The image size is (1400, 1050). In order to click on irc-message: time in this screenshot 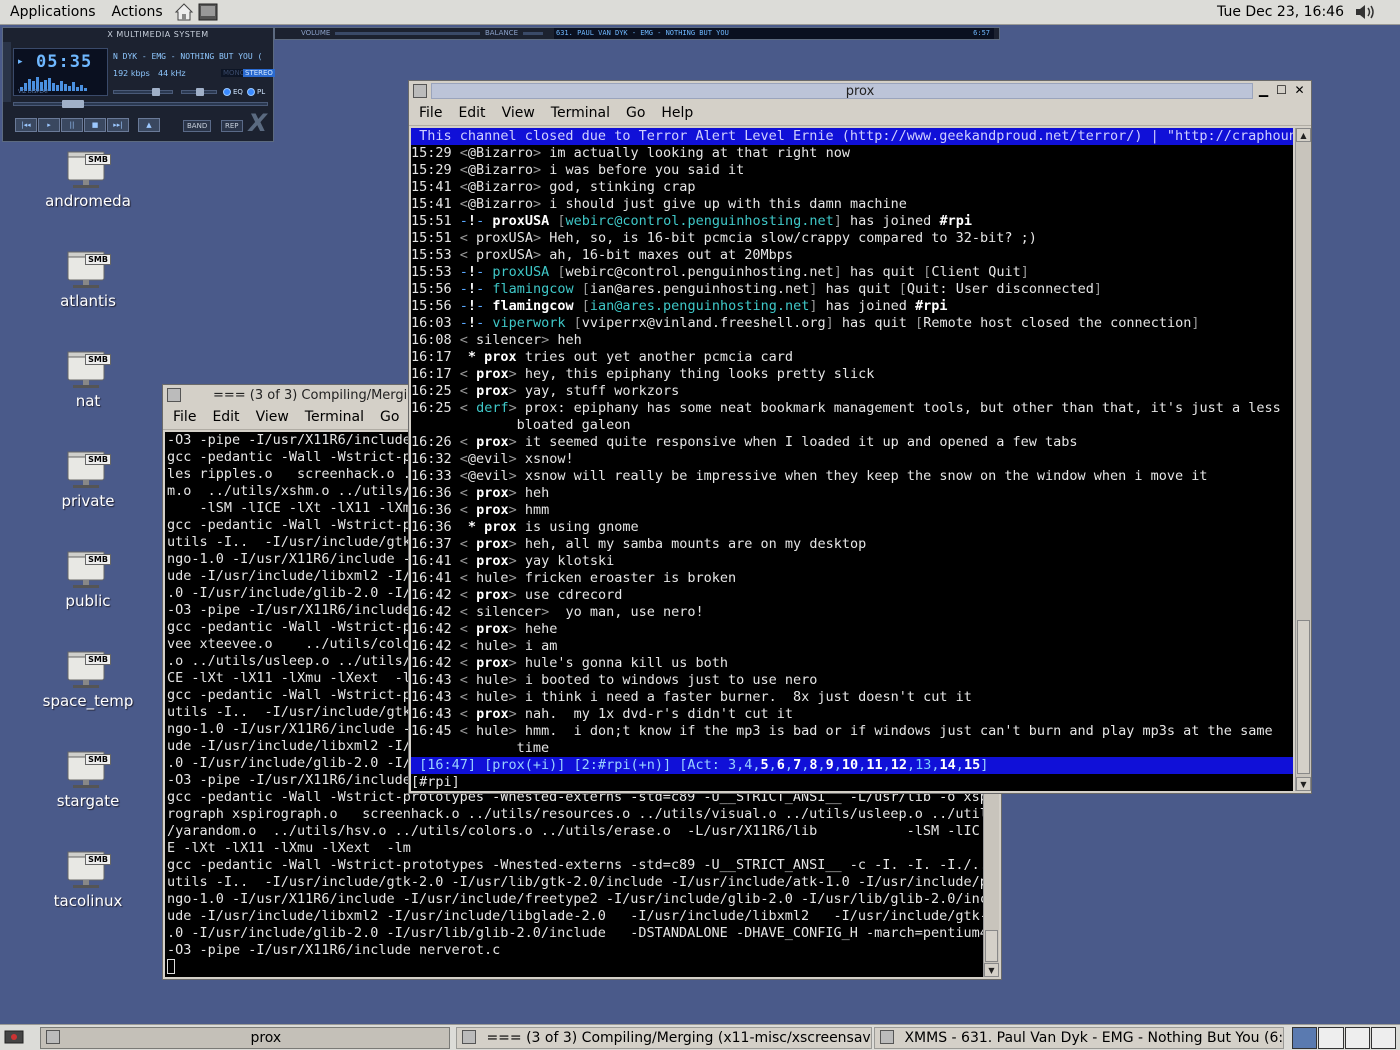, I will do `click(480, 748)`.